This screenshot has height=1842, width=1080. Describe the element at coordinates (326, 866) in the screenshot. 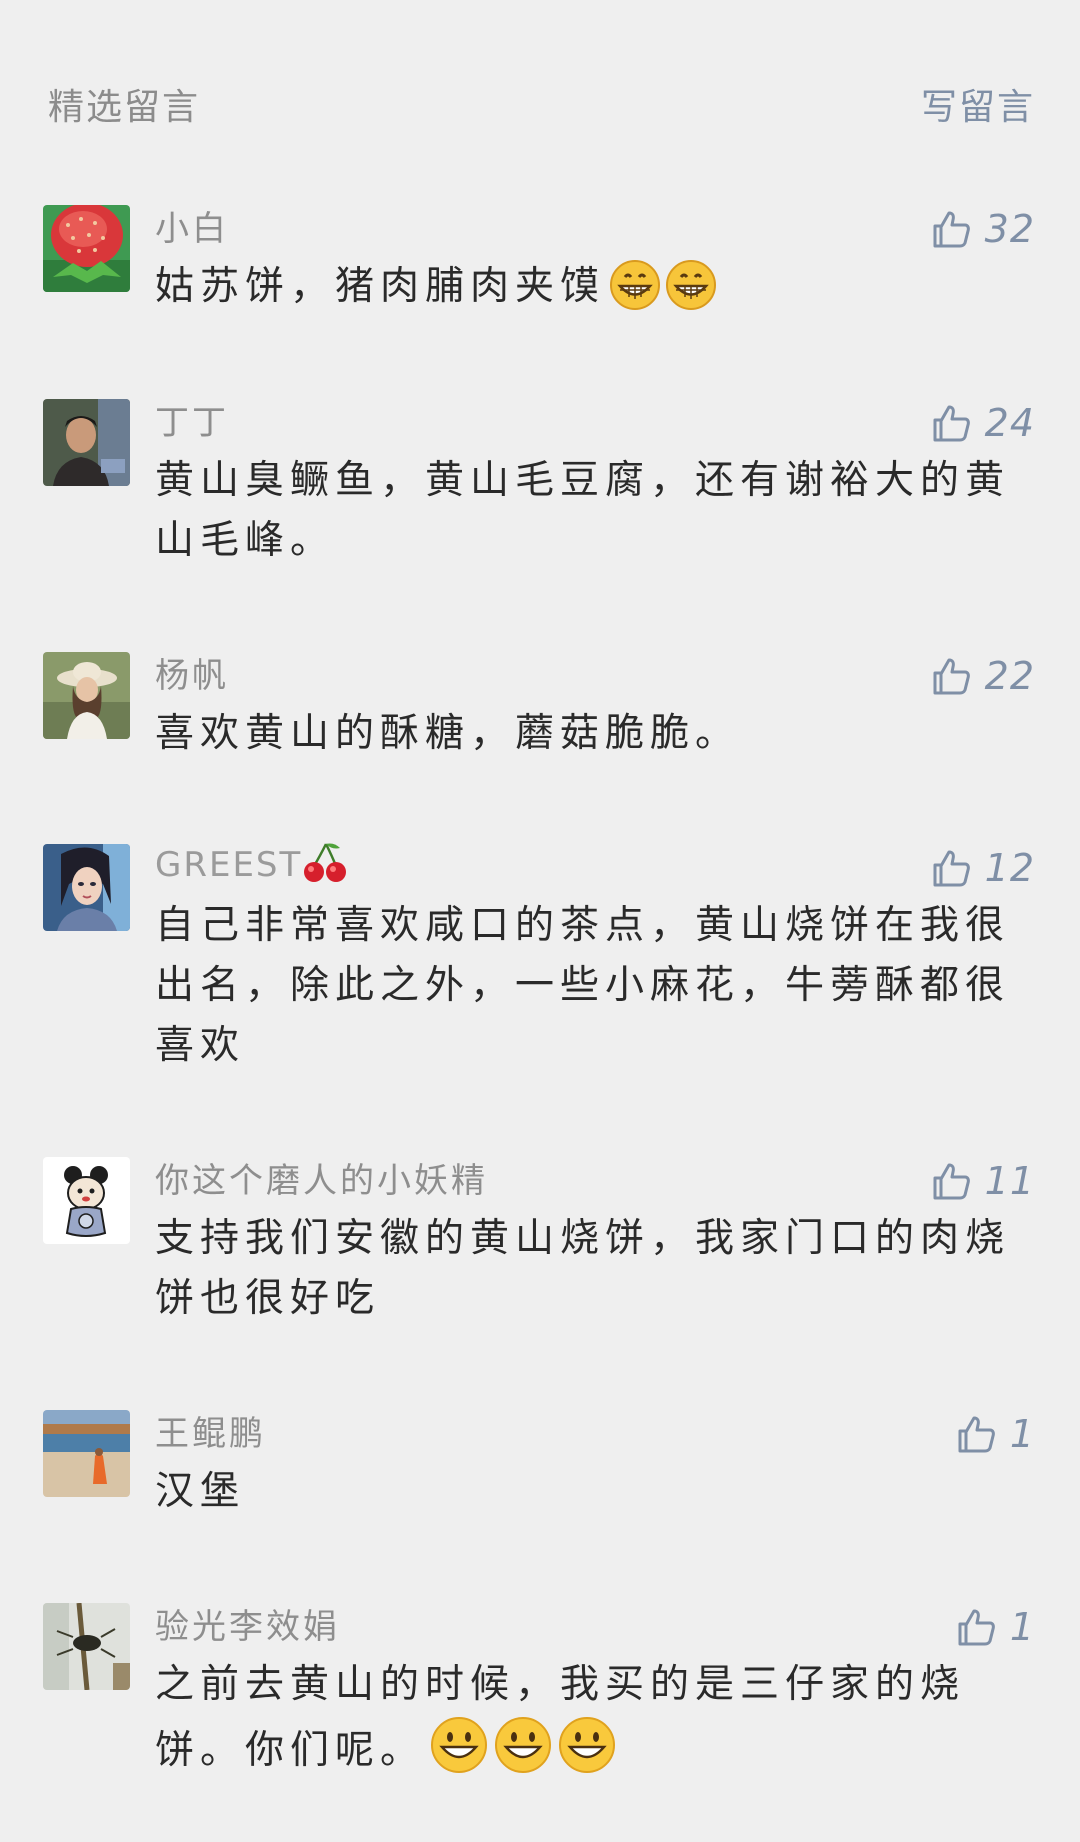

I see `cherries-emoji-icon` at that location.